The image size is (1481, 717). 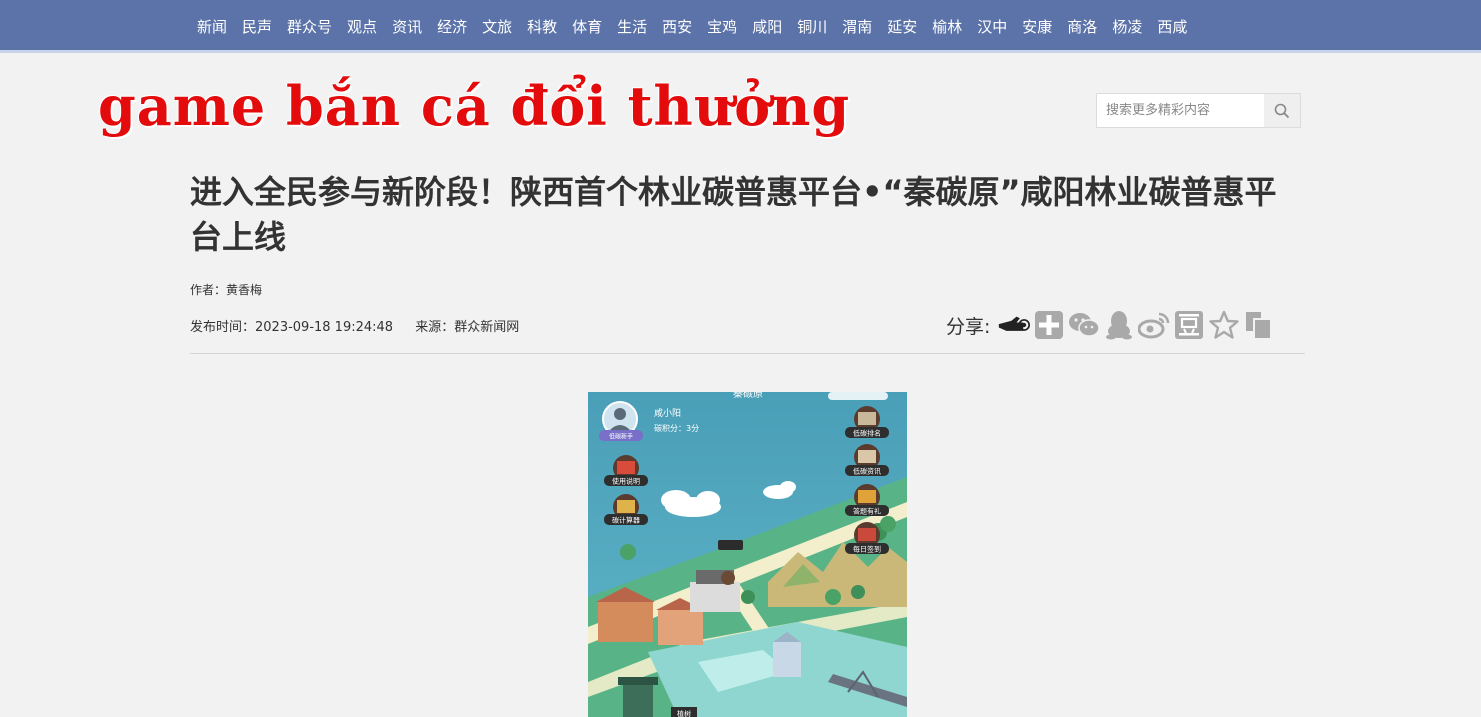 I want to click on nav-item: 汉中, so click(x=992, y=26).